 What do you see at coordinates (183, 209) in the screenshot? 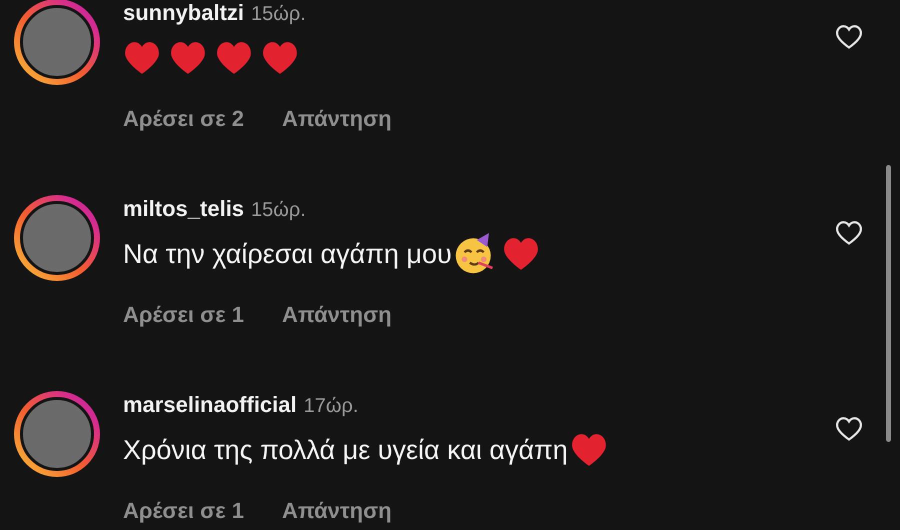
I see `username: miltos_telis` at bounding box center [183, 209].